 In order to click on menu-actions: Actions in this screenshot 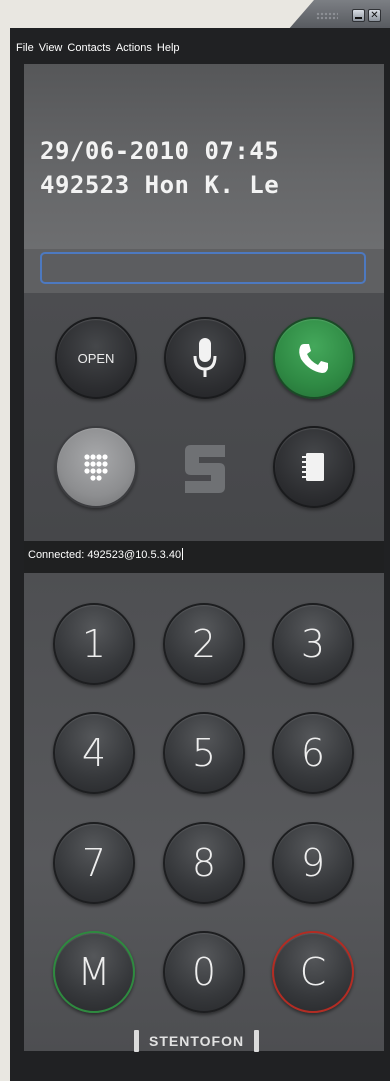, I will do `click(134, 52)`.